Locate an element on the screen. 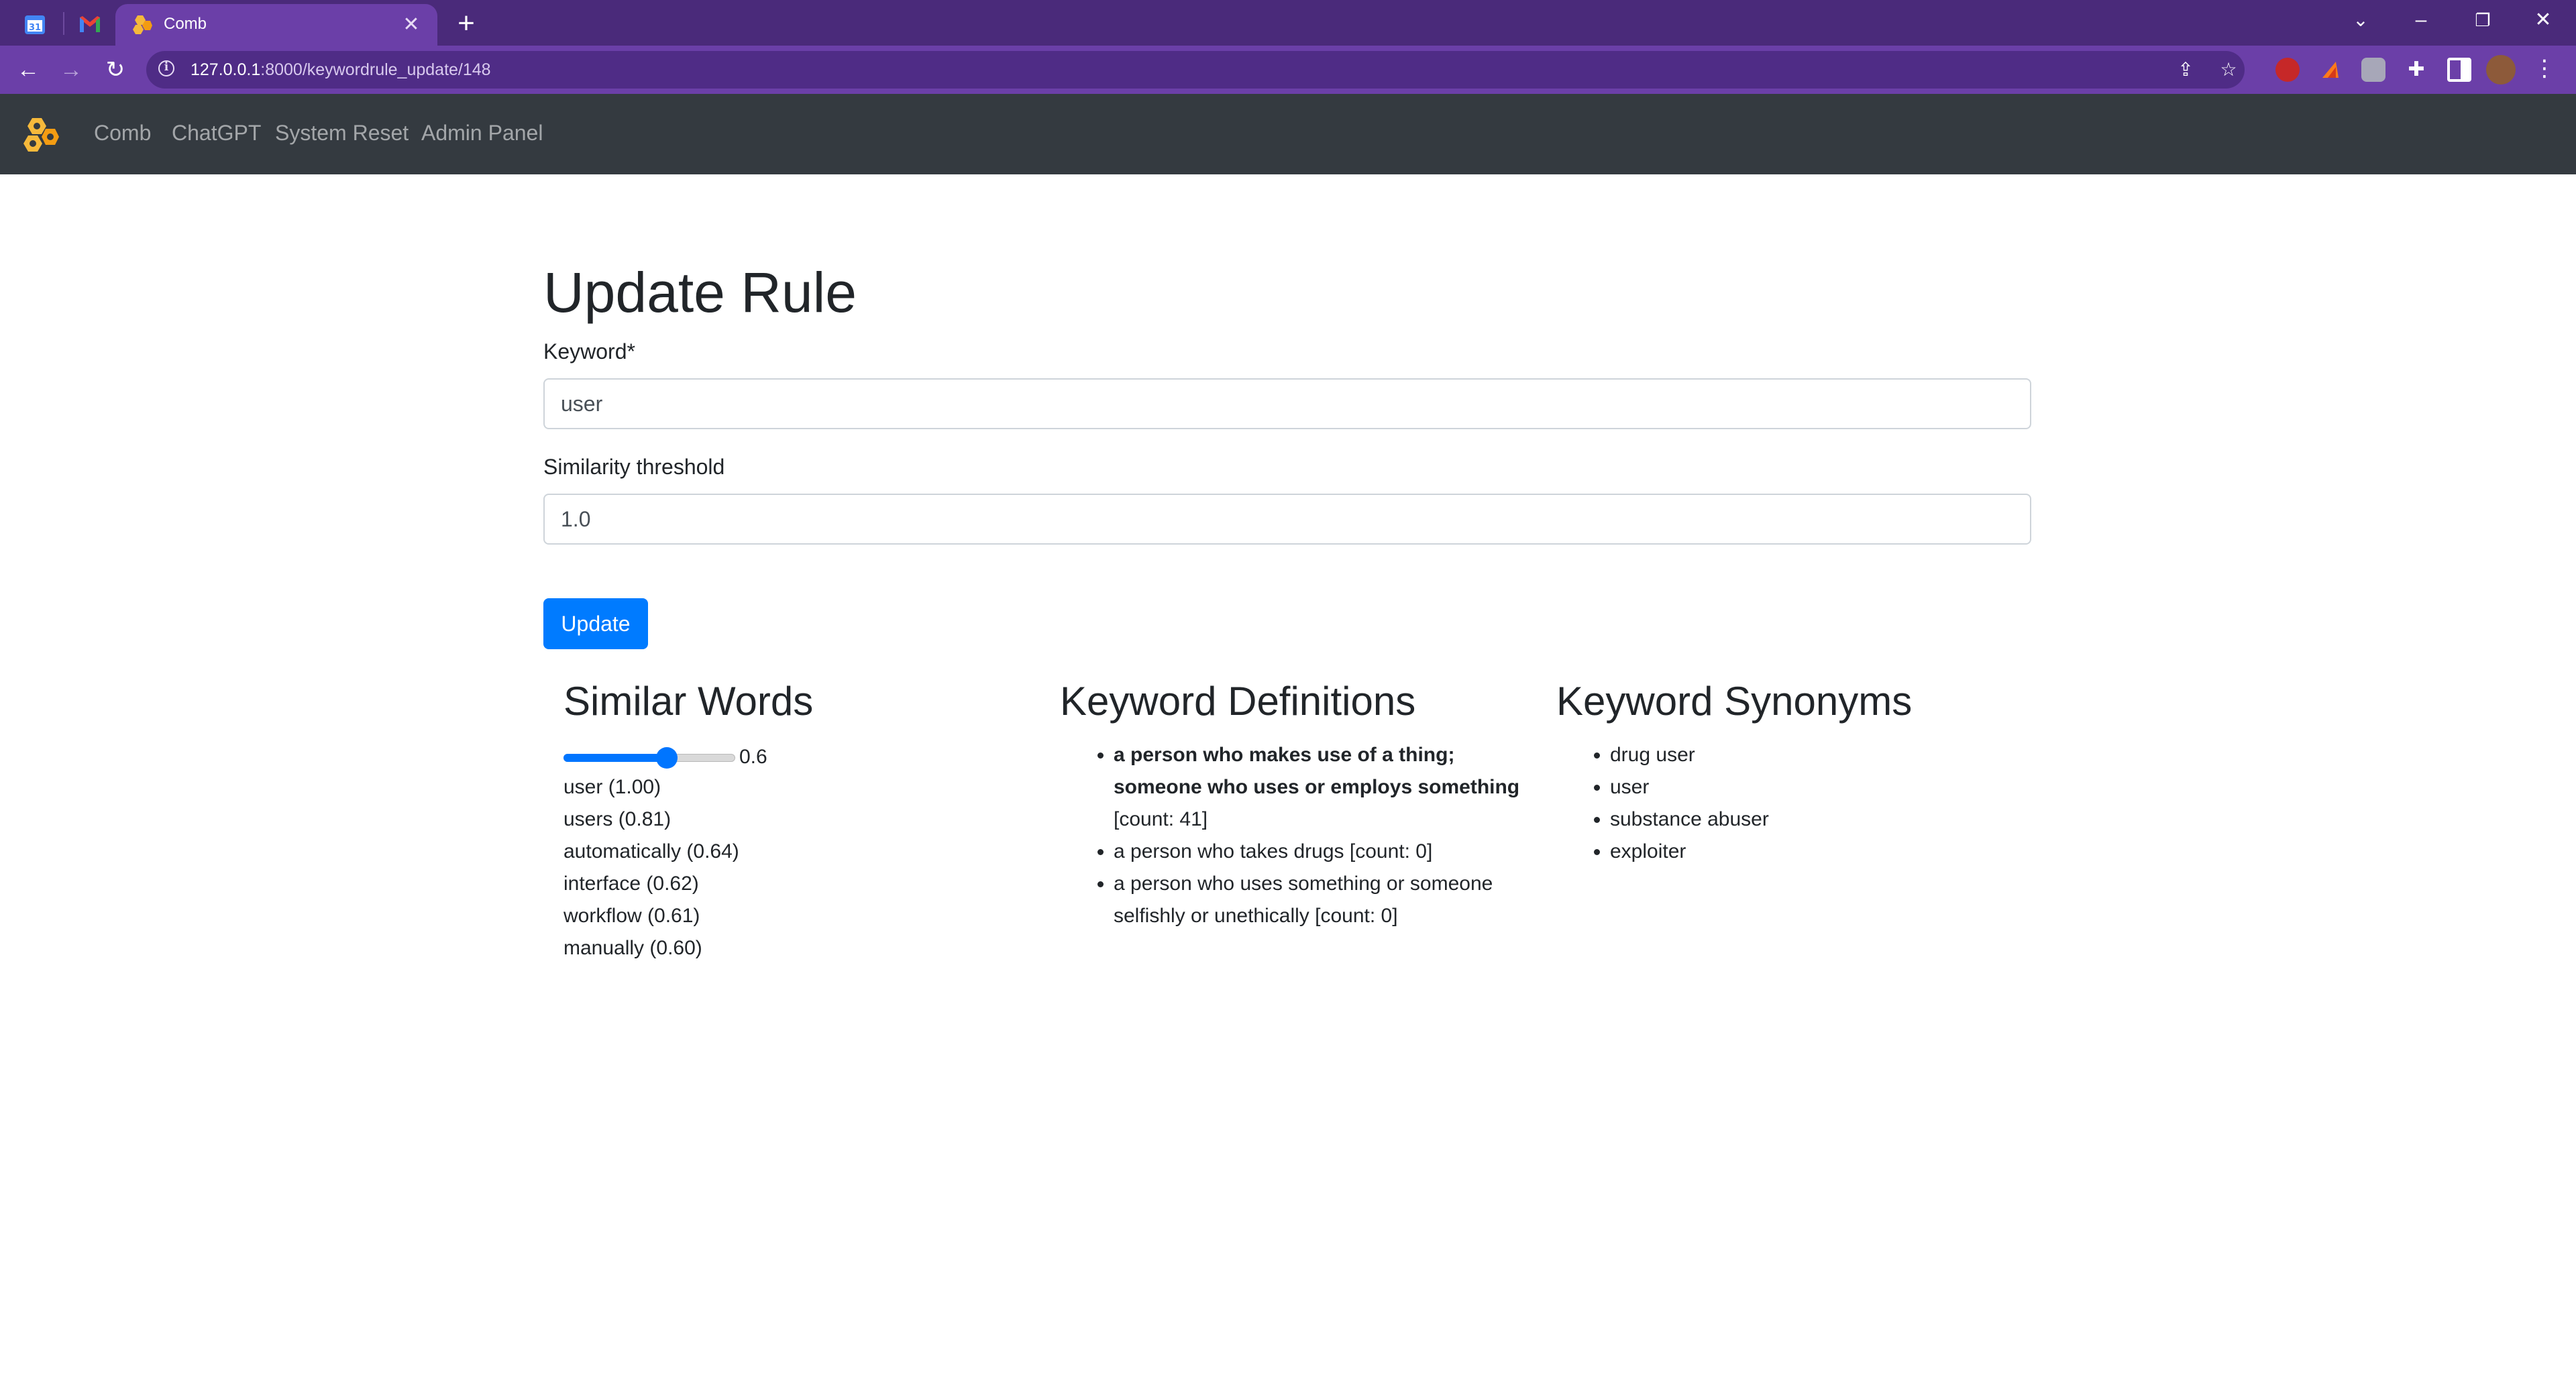 The image size is (2576, 1395). close-tab-icon: ✕ is located at coordinates (411, 25).